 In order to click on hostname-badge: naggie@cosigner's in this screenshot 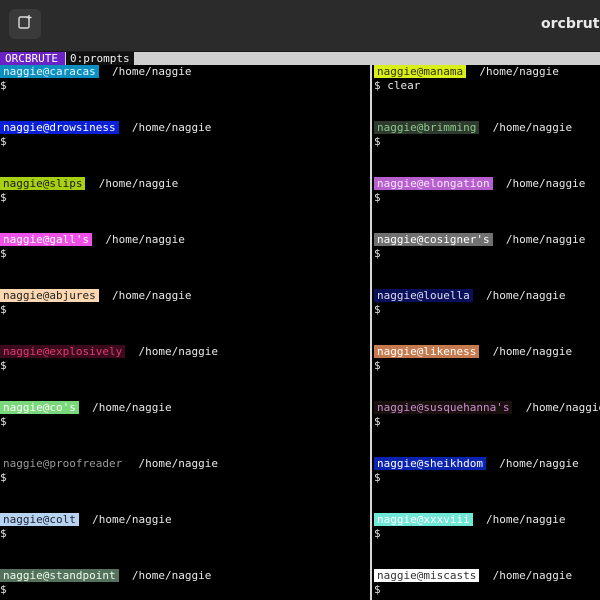, I will do `click(433, 239)`.